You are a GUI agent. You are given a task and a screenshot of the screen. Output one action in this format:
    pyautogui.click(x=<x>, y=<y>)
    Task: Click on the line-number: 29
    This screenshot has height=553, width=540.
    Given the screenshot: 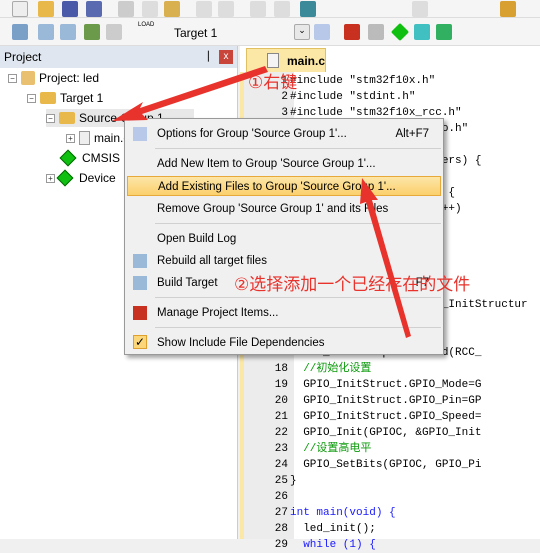 What is the action you would take?
    pyautogui.click(x=281, y=545)
    